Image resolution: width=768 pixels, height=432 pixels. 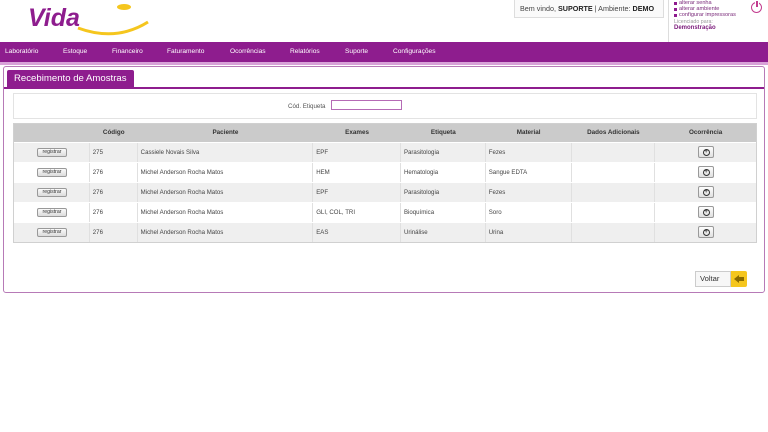 I want to click on col-header-patient: Paciente, so click(x=225, y=132).